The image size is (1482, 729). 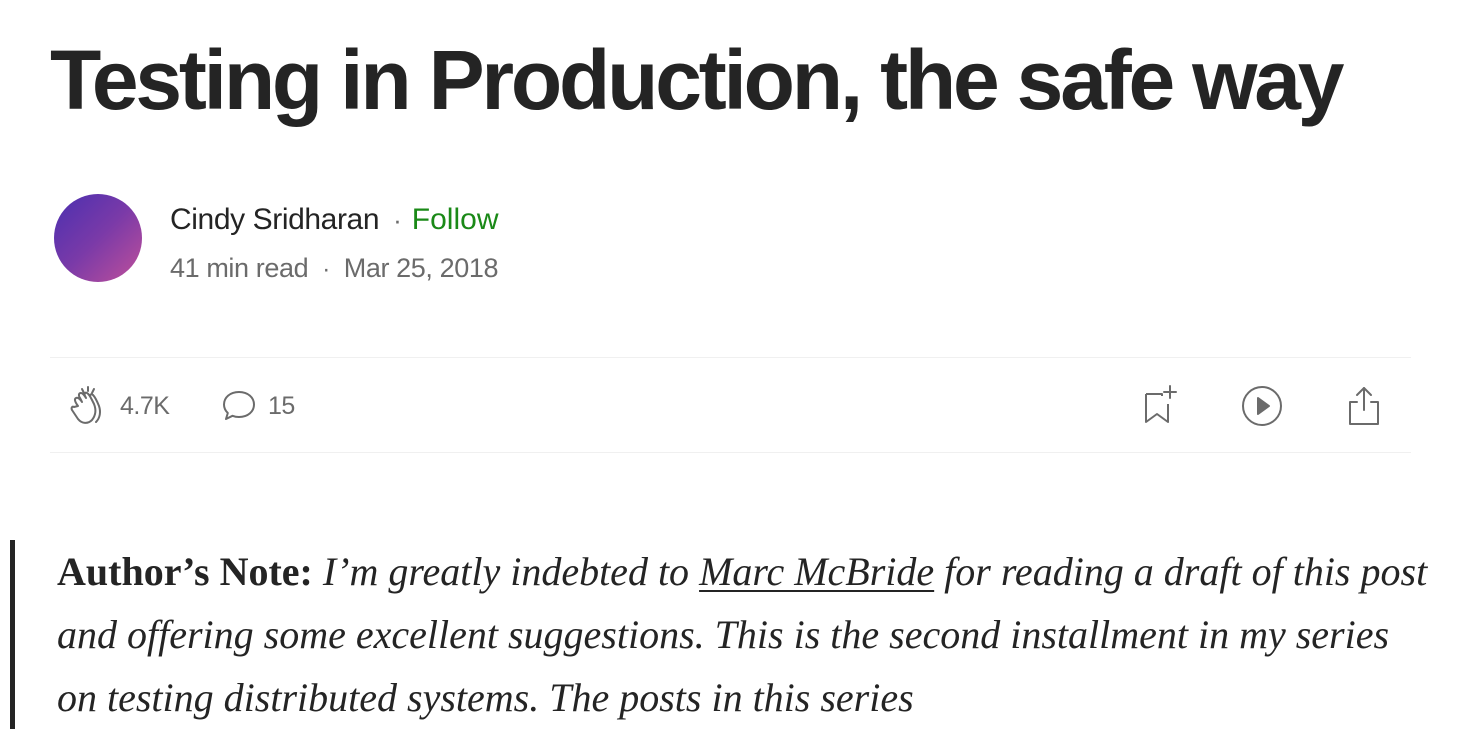 I want to click on listen-button, so click(x=1262, y=406).